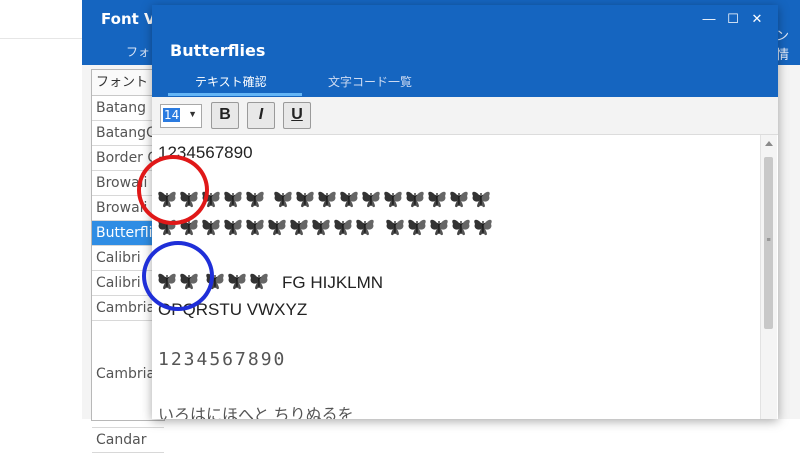 This screenshot has height=453, width=800. Describe the element at coordinates (225, 115) in the screenshot. I see `bold-button: B` at that location.